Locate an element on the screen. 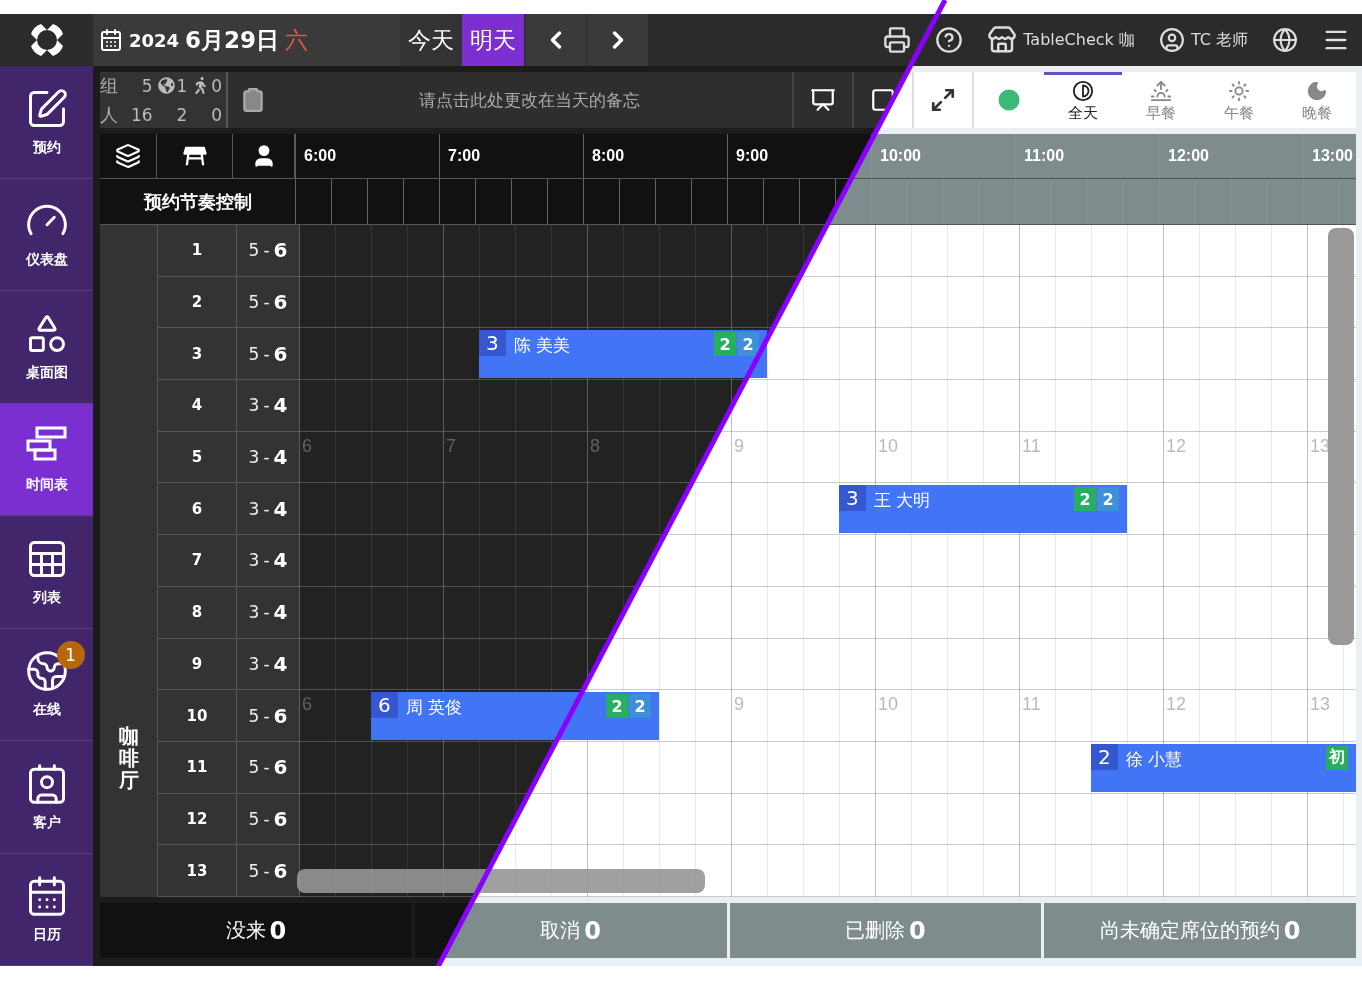 The height and width of the screenshot is (982, 1362). half-circle-icon is located at coordinates (1083, 91).